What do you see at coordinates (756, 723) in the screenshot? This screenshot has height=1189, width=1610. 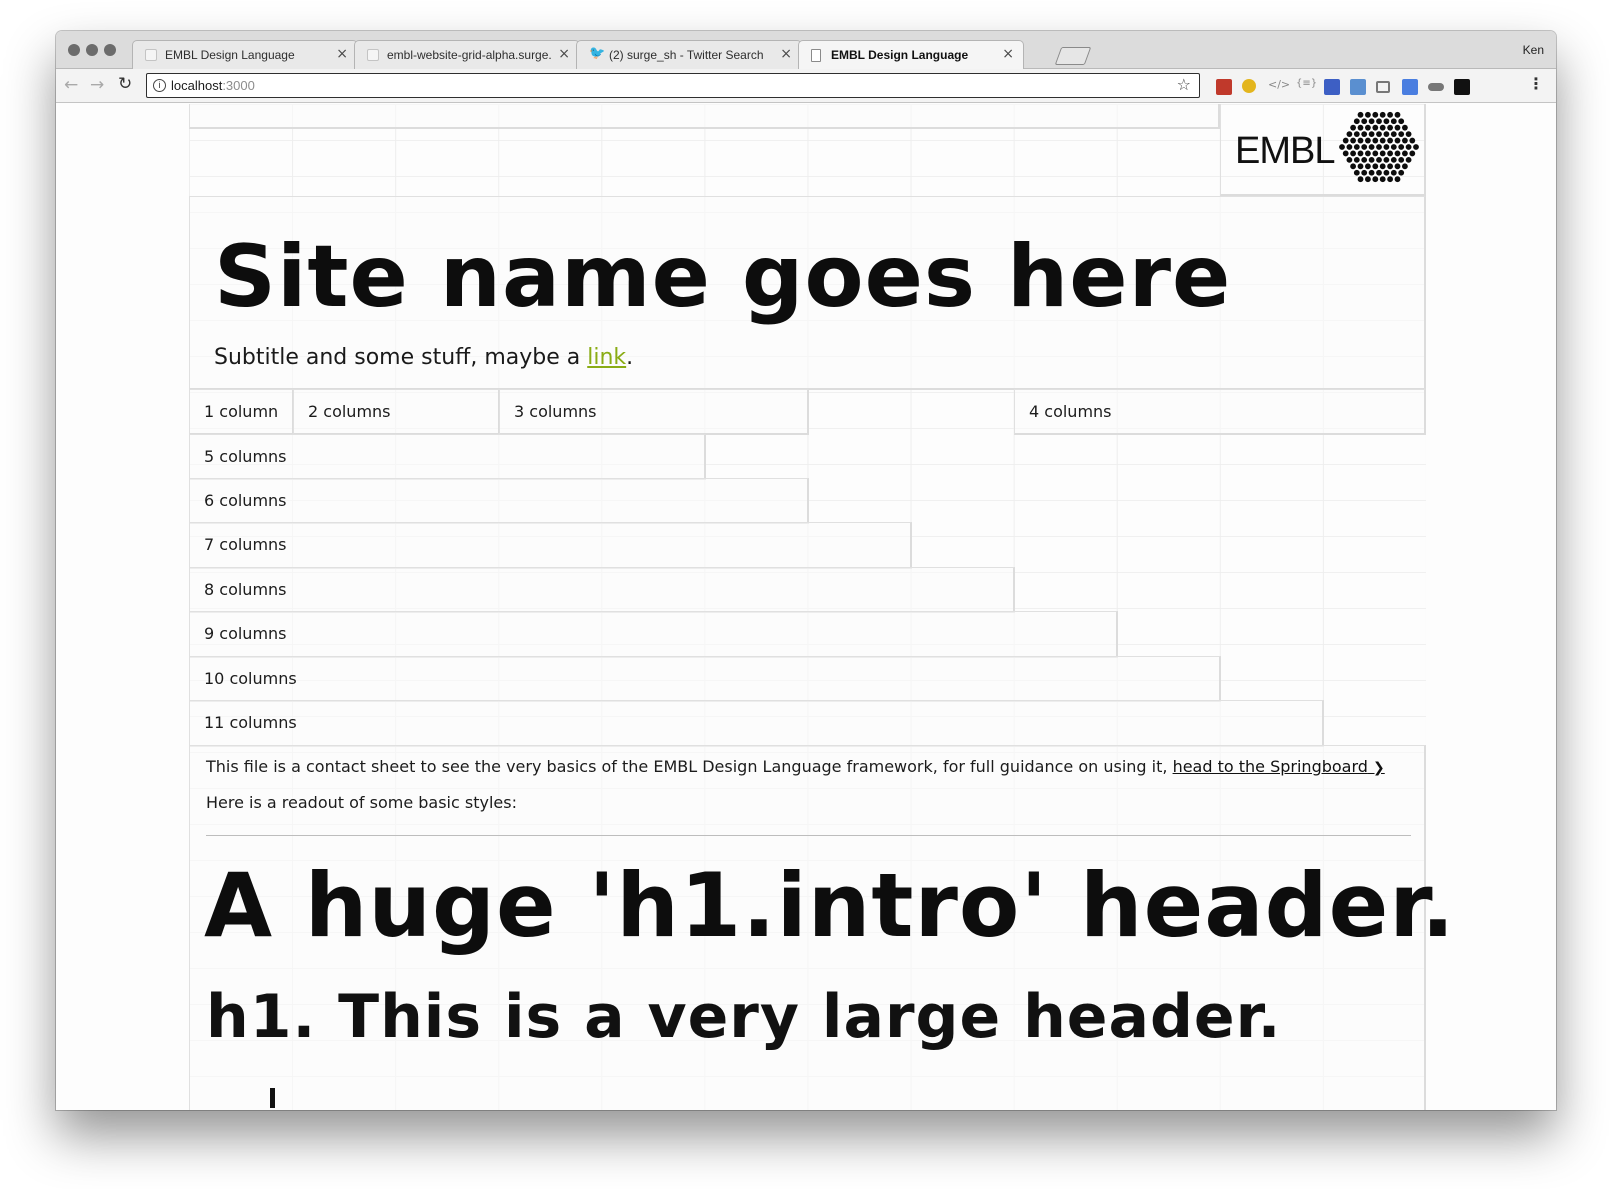 I see `grid-box-11-columns: 11 columns` at bounding box center [756, 723].